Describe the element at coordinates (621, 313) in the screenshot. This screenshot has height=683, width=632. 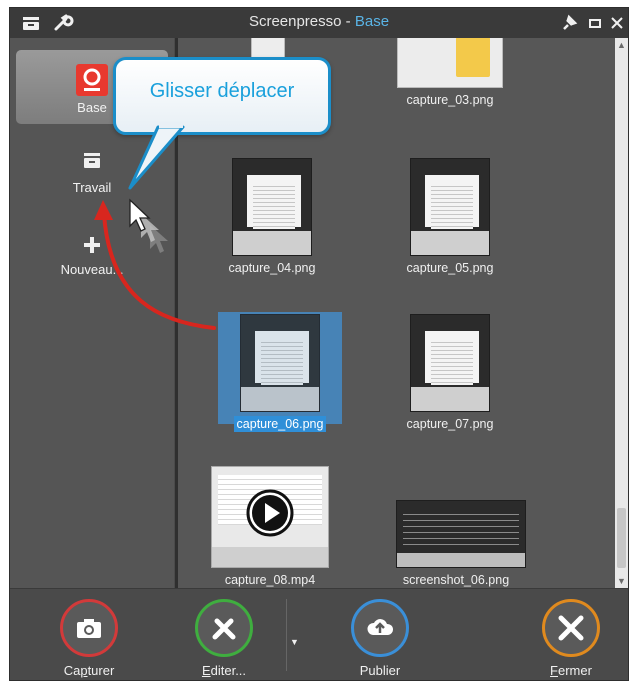
I see `vertical-scrollbar: ▲ ▼` at that location.